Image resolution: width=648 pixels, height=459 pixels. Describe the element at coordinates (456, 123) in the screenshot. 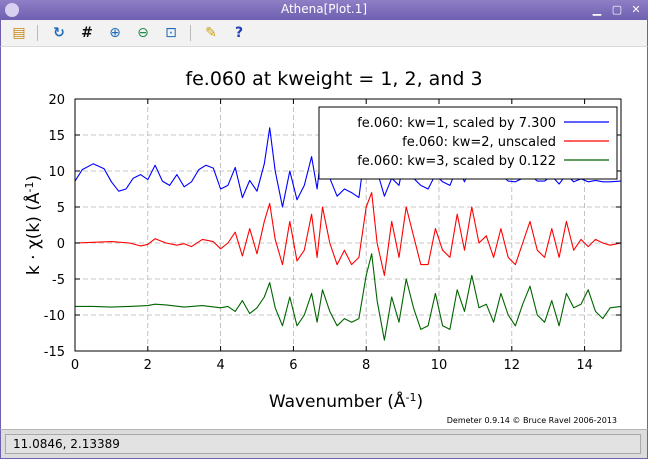

I see `legend-label: fe.060: kw=1, scaled by 7.300` at that location.